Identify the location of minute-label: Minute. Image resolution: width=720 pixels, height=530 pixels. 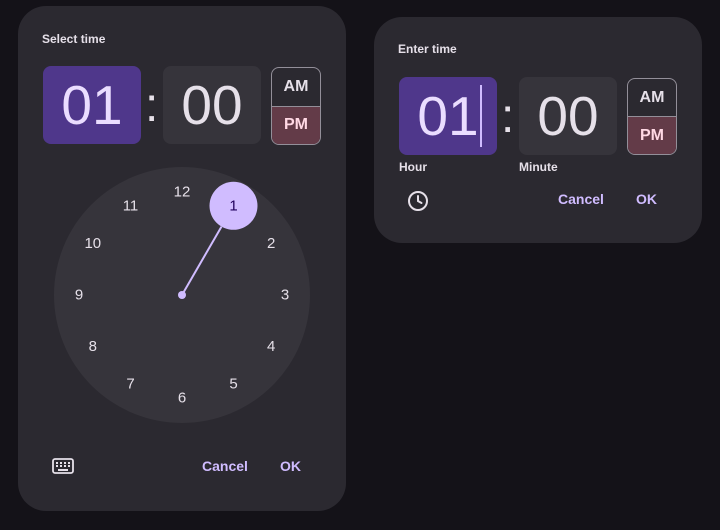
(538, 167).